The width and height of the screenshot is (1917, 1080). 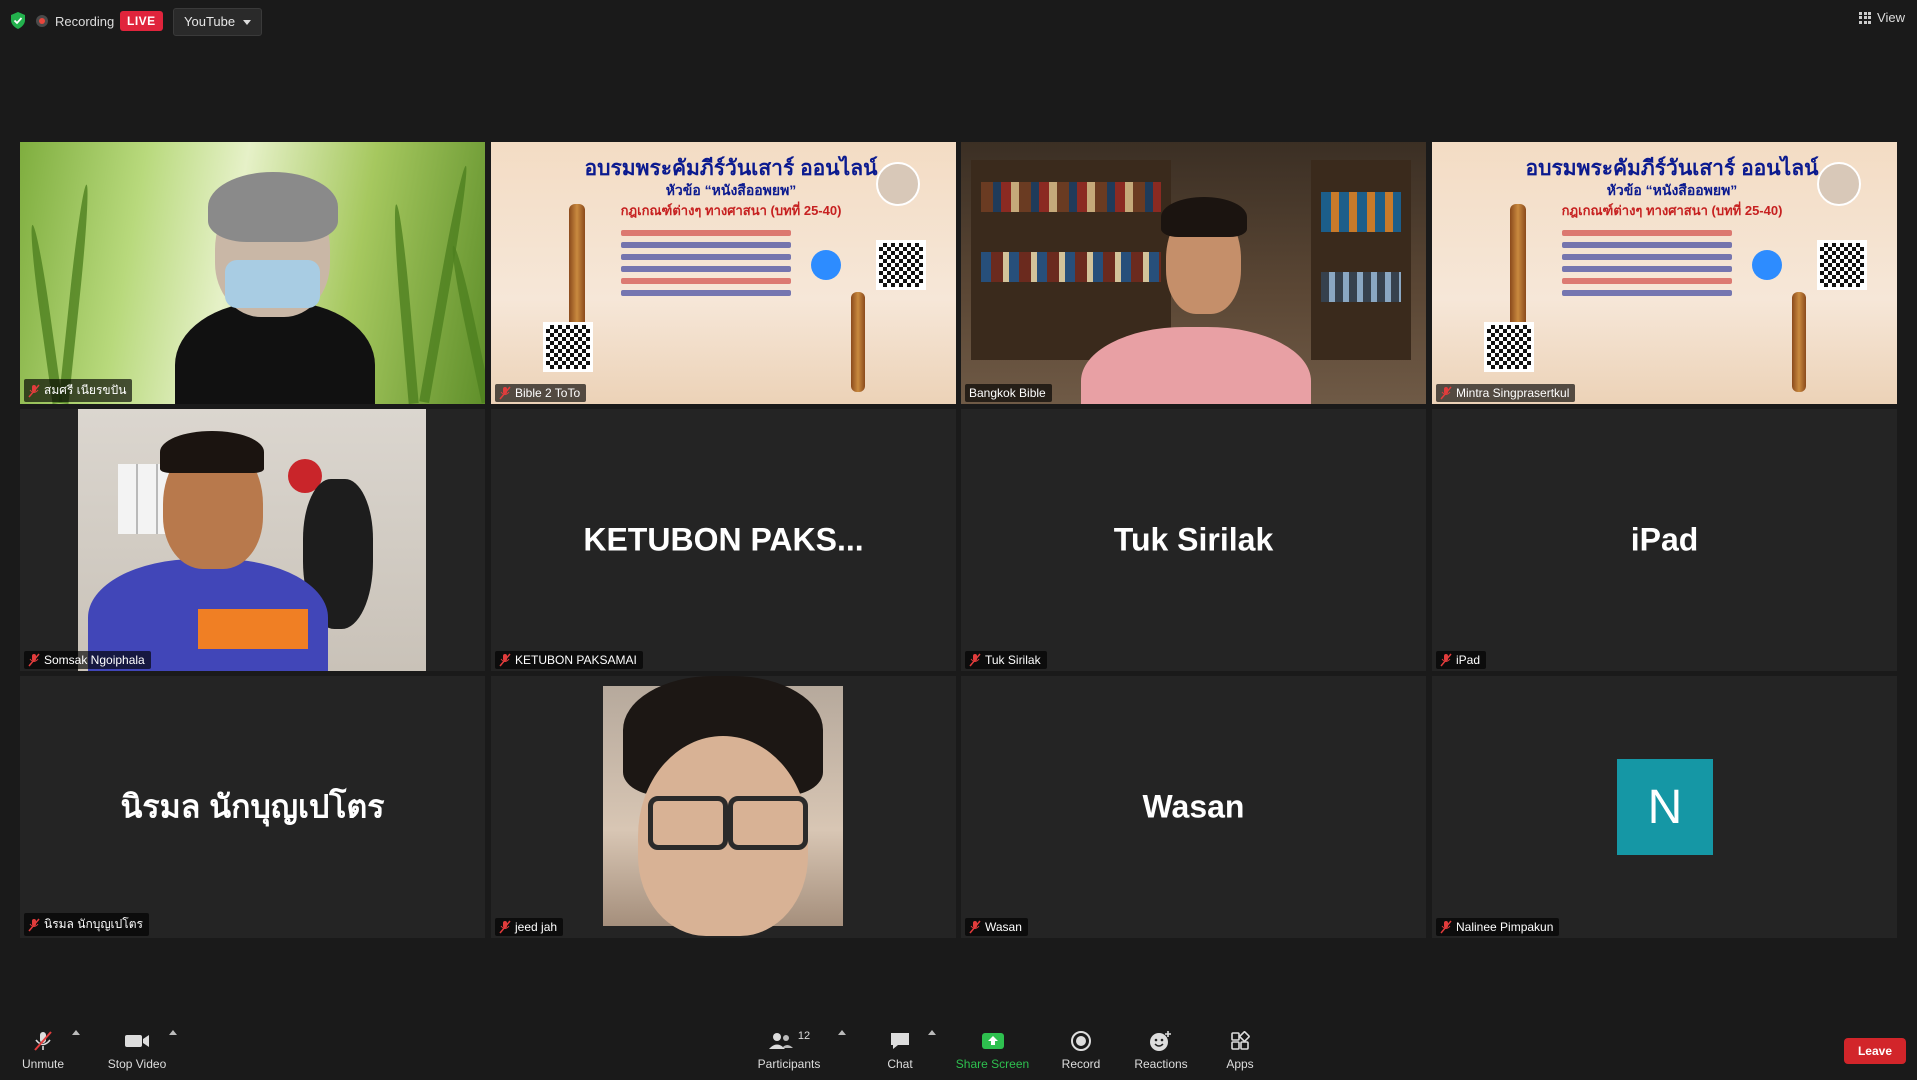 What do you see at coordinates (996, 927) in the screenshot?
I see `participant-name-label: Wasan` at bounding box center [996, 927].